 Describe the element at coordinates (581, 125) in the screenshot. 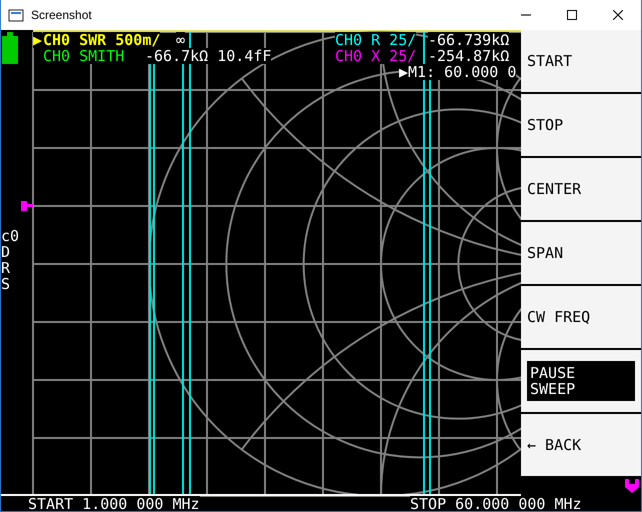

I see `menu-button: STOP` at that location.